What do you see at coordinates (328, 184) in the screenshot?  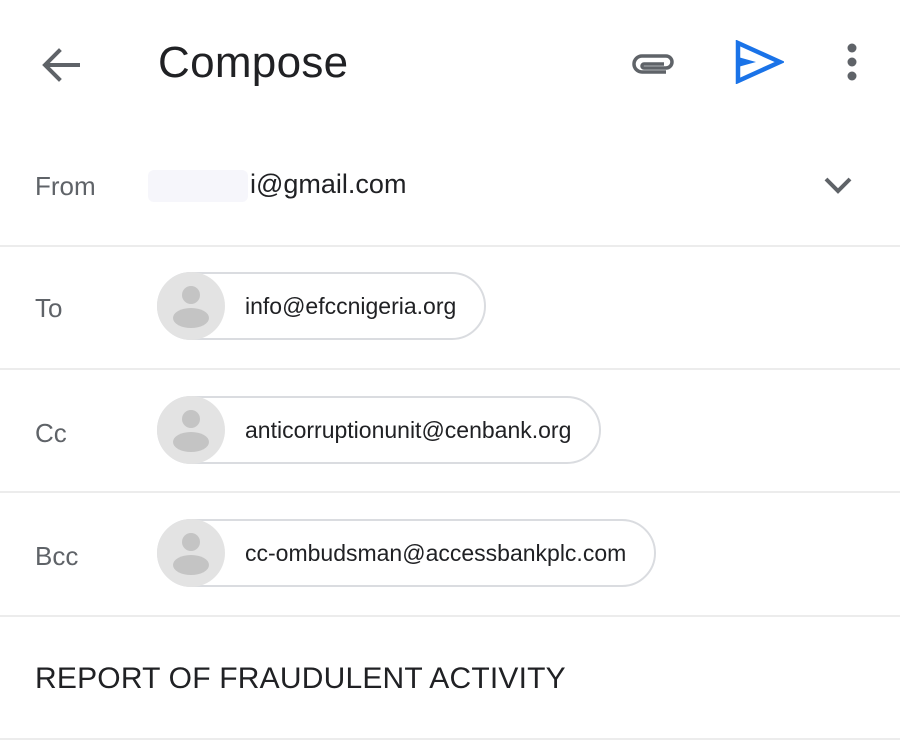 I see `from-email: i@gmail.com` at bounding box center [328, 184].